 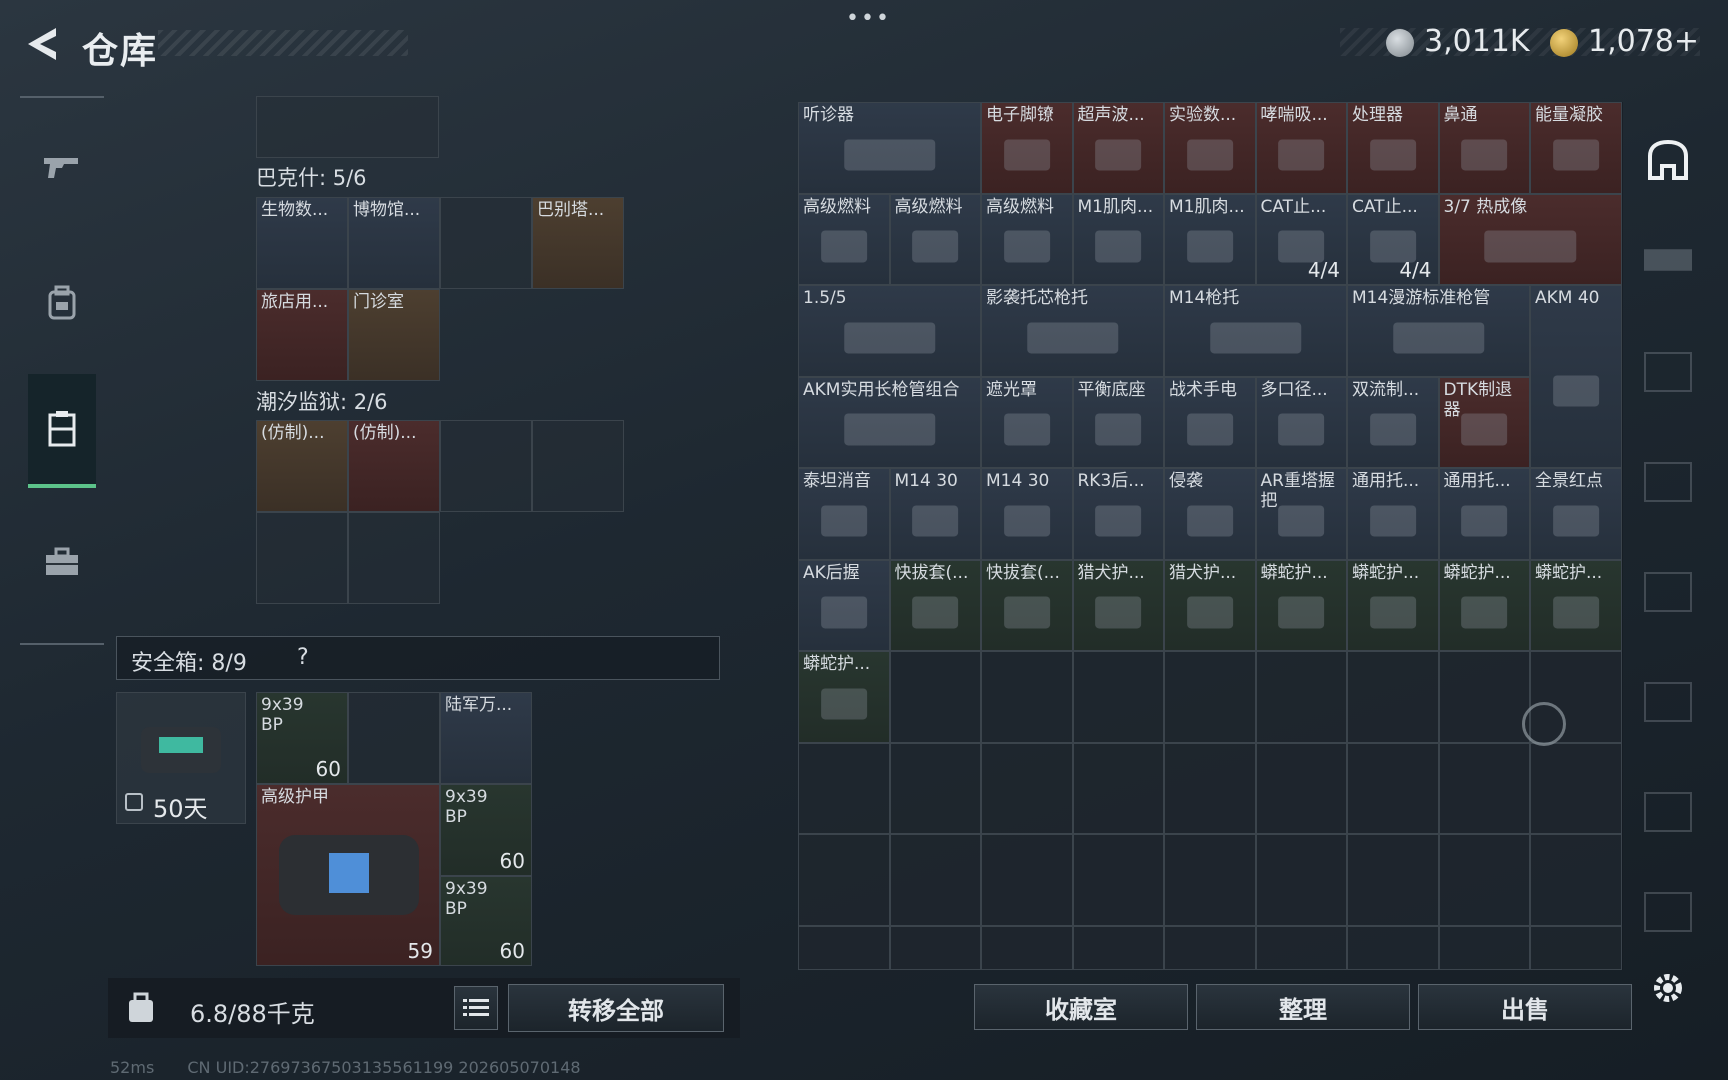 I want to click on stash-item: 遮光罩, so click(x=1027, y=422).